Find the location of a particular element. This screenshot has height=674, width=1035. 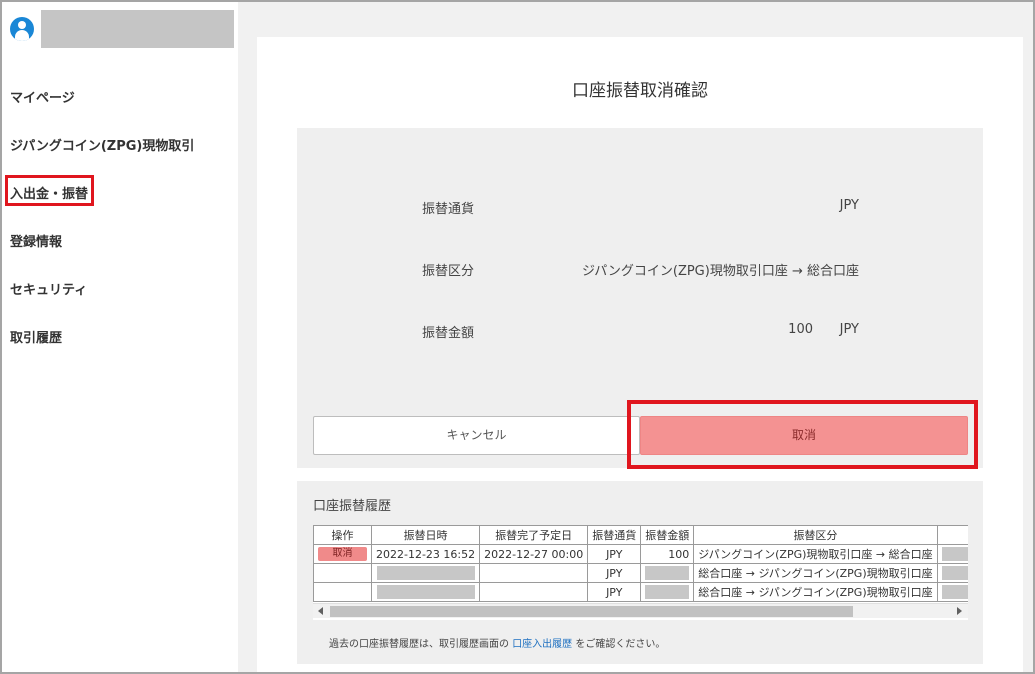

sidebar-item-trade-history: 取引履歴 is located at coordinates (36, 336).